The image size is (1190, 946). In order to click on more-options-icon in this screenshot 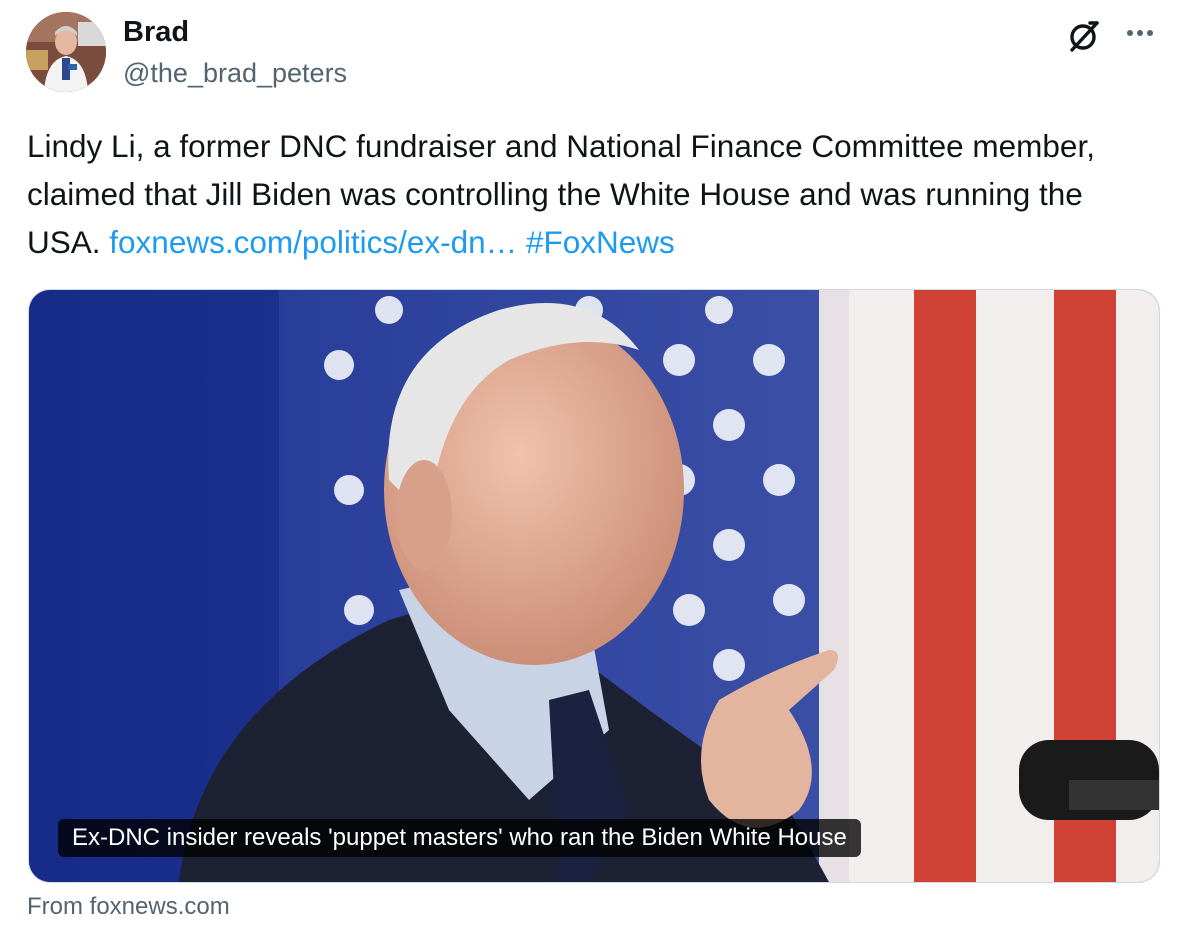, I will do `click(1140, 33)`.